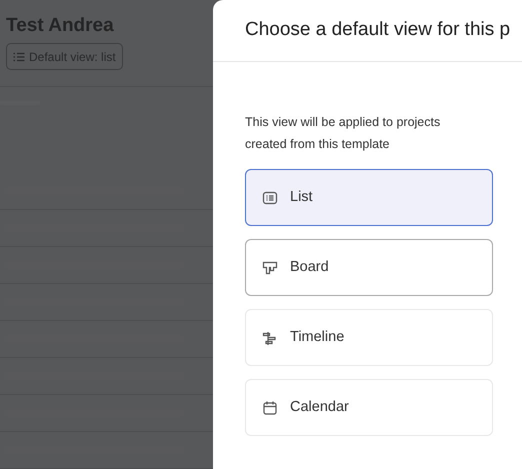 Image resolution: width=522 pixels, height=469 pixels. Describe the element at coordinates (369, 197) in the screenshot. I see `view-option: List` at that location.